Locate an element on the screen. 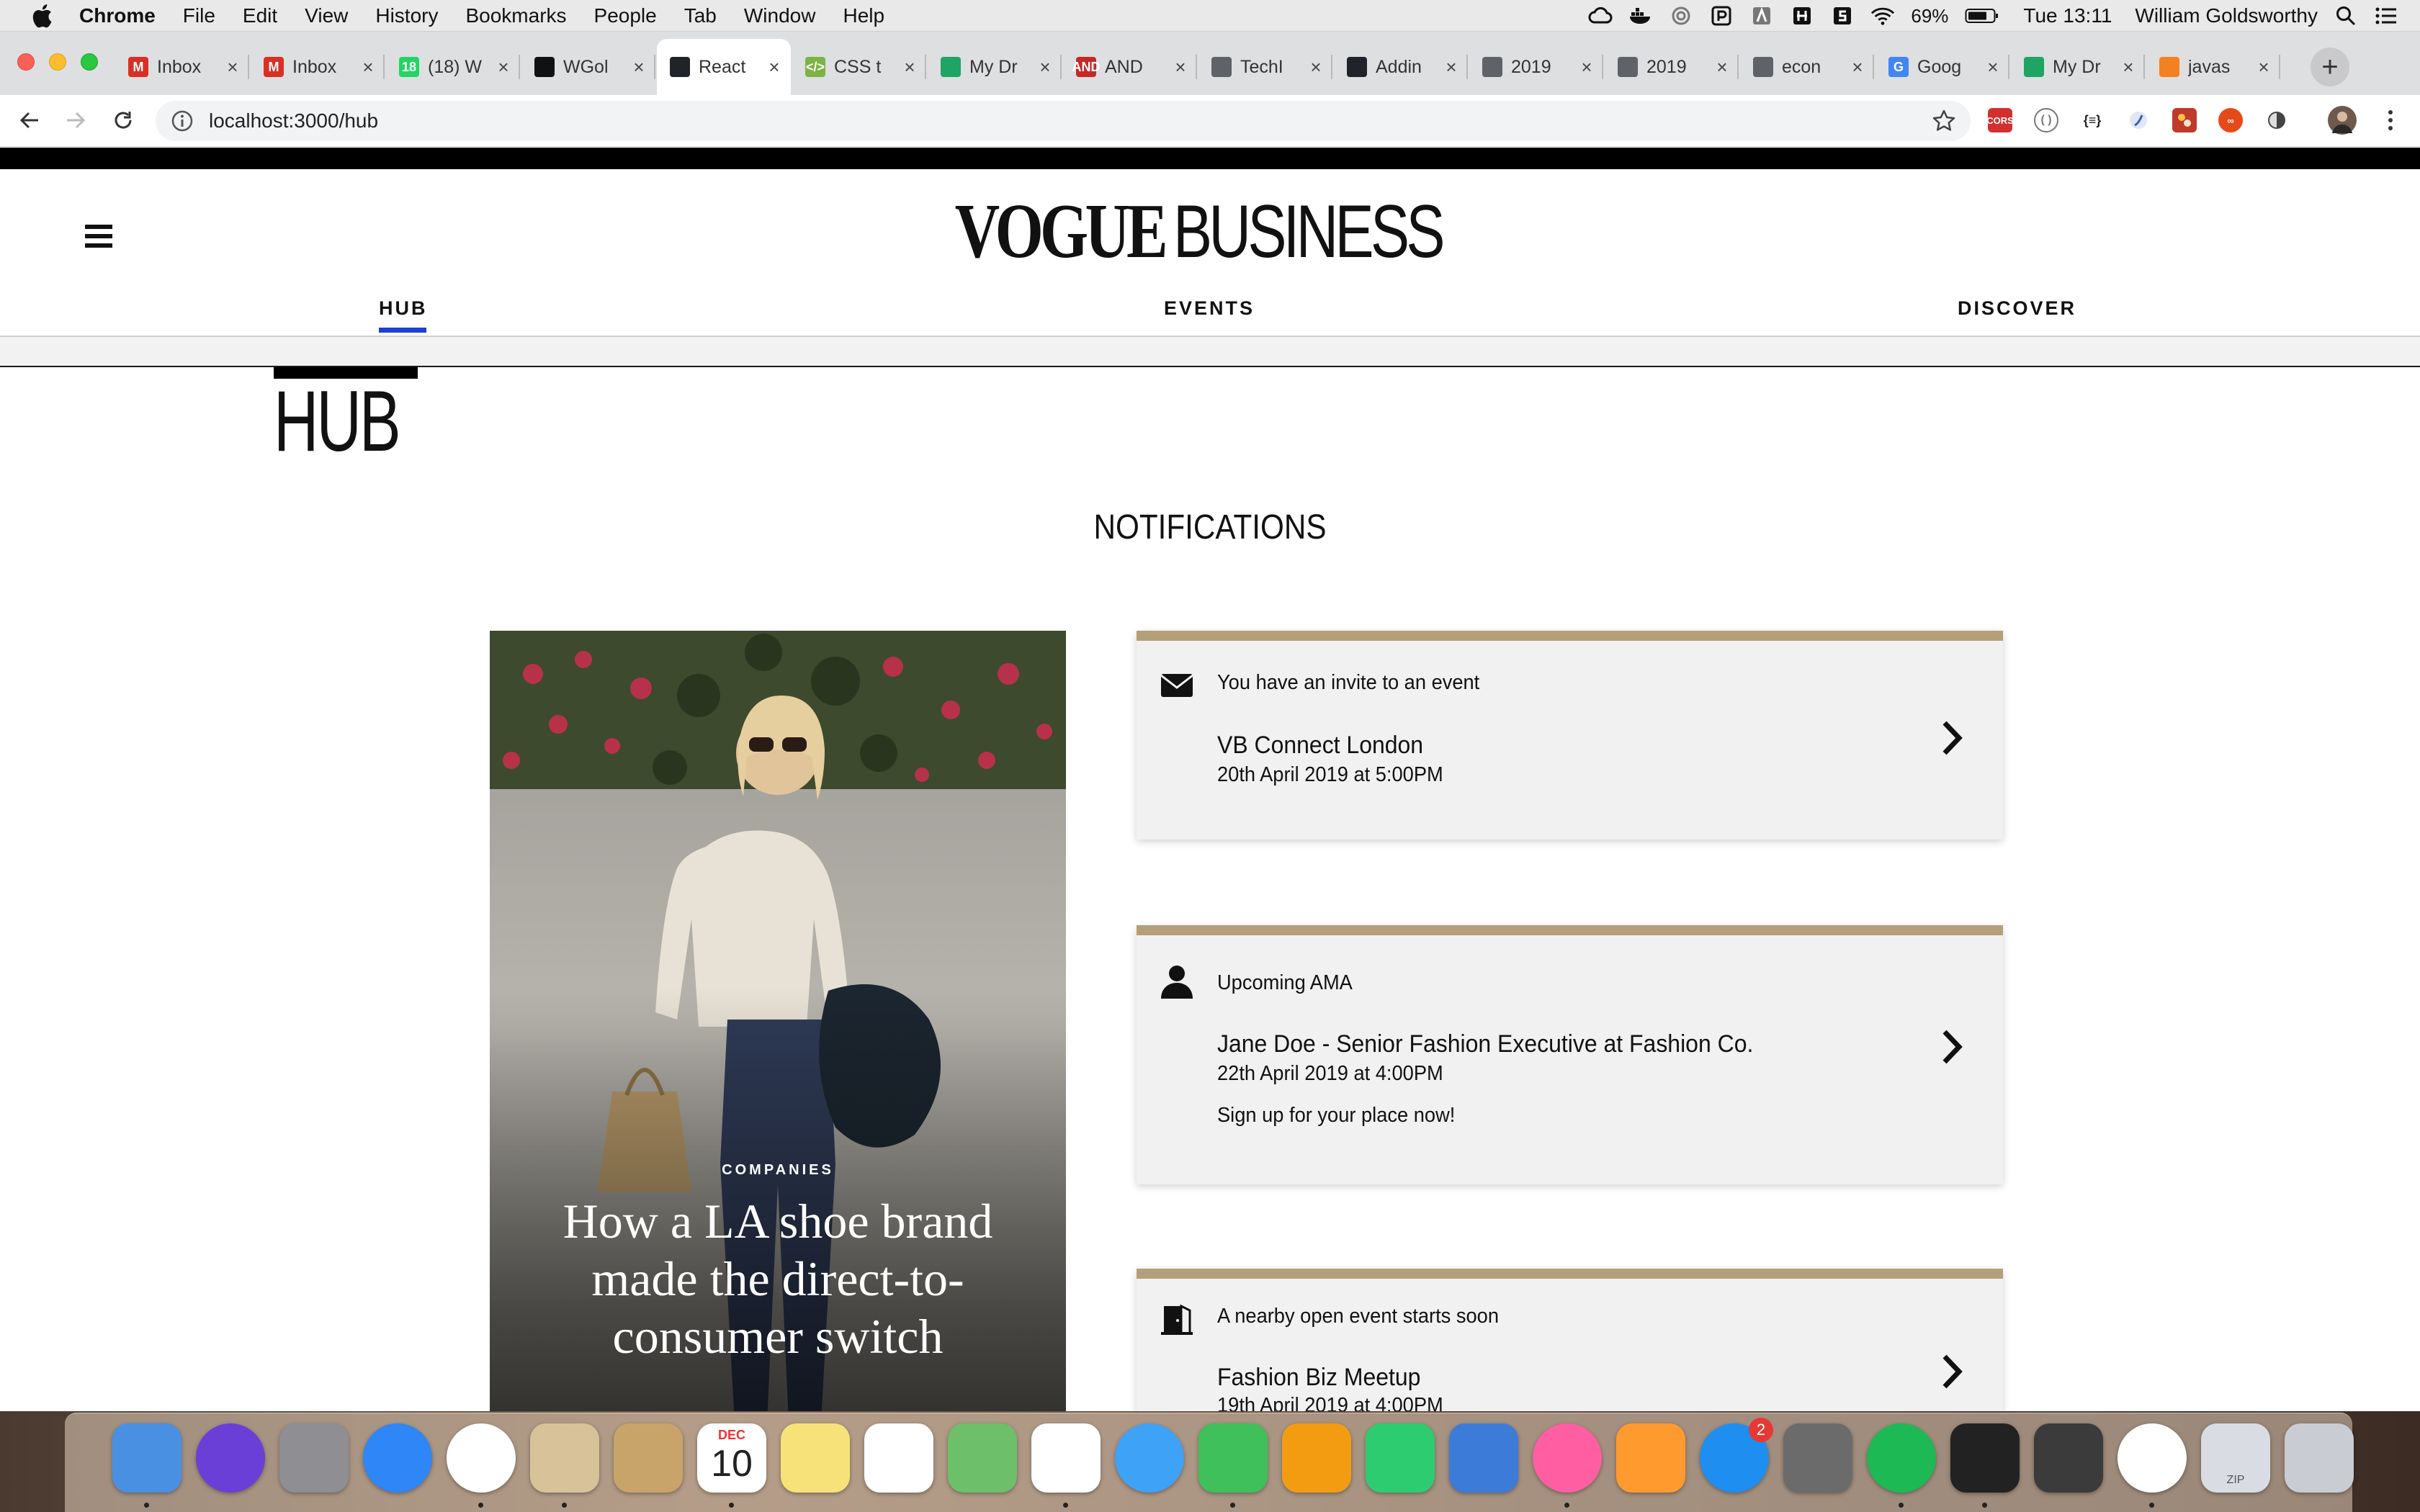  chrome-menu-icon is located at coordinates (2390, 120).